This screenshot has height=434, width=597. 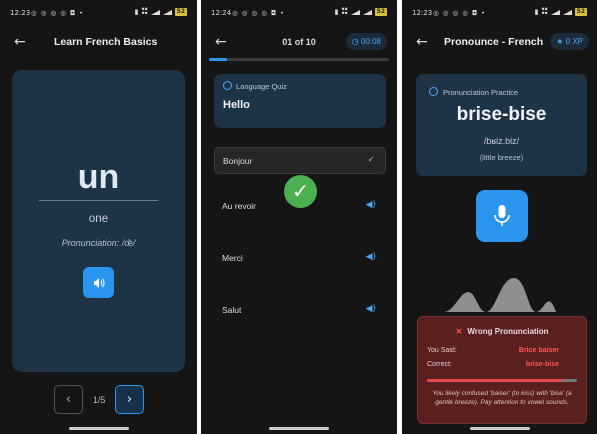 I want to click on answer-option: Bonjour ✓, so click(x=300, y=160).